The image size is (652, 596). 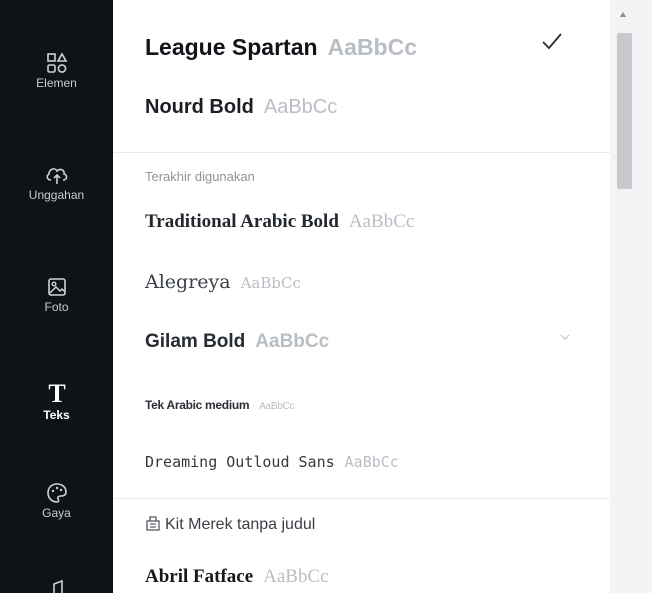 I want to click on font-name: Alegreya, so click(x=188, y=282).